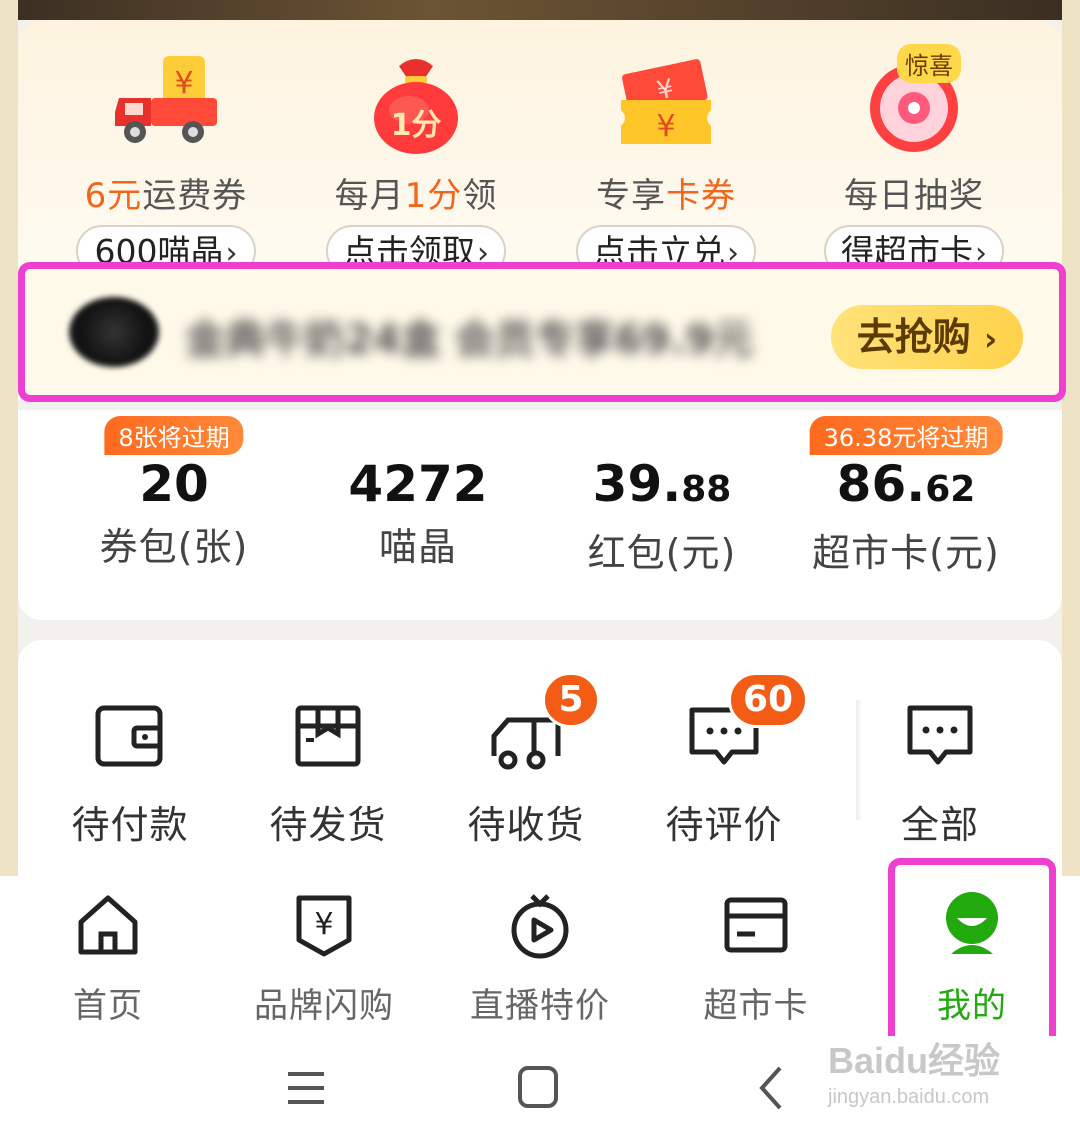 Image resolution: width=1080 pixels, height=1140 pixels. I want to click on stat-value: 86.62, so click(906, 484).